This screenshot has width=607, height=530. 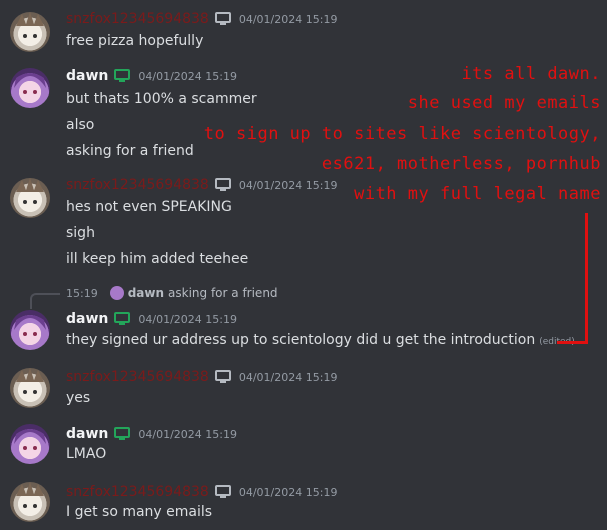 What do you see at coordinates (139, 512) in the screenshot?
I see `message-text: I get so many emails` at bounding box center [139, 512].